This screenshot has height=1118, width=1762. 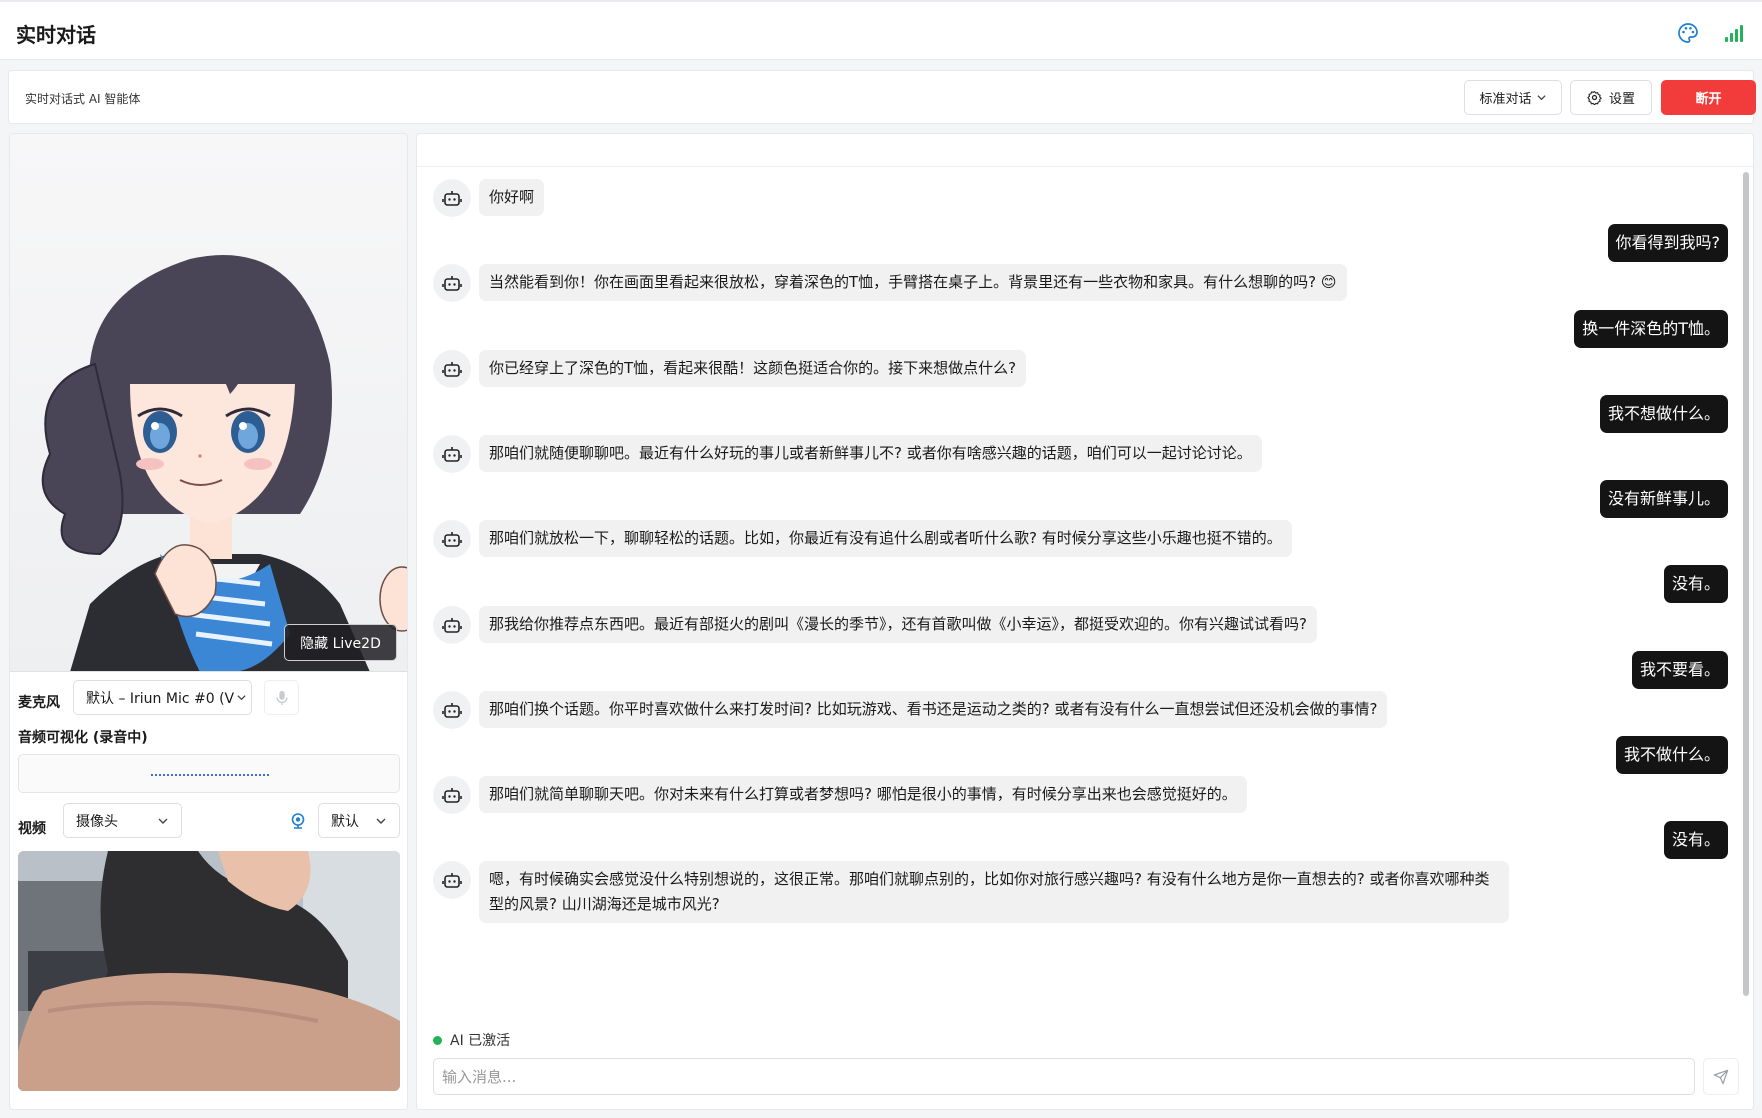 I want to click on user-message: 没有新鲜事儿。, so click(x=1663, y=499).